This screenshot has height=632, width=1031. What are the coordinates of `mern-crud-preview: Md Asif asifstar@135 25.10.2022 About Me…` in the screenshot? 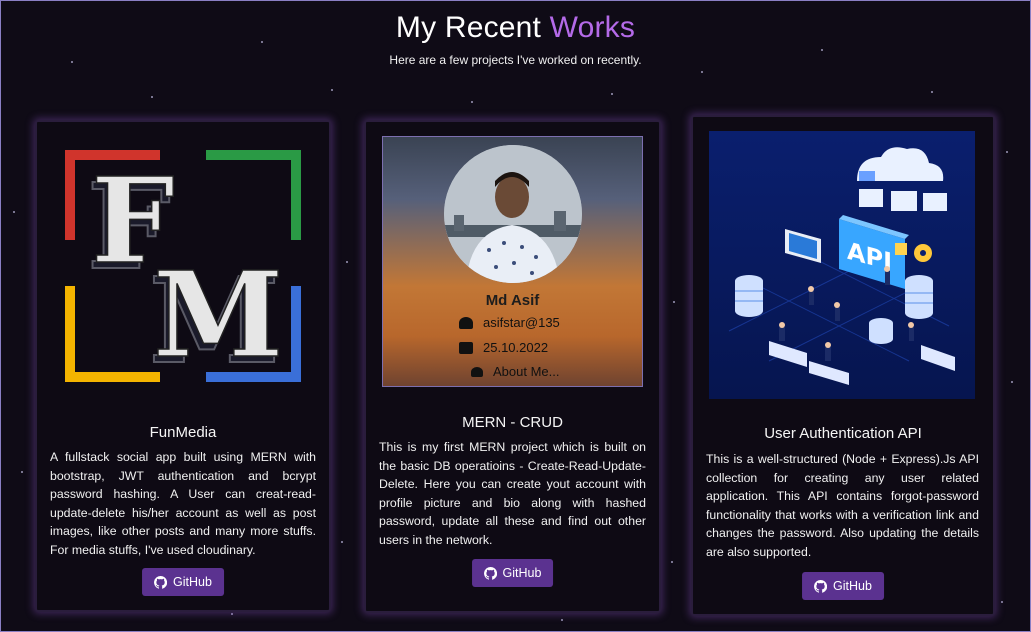 It's located at (512, 261).